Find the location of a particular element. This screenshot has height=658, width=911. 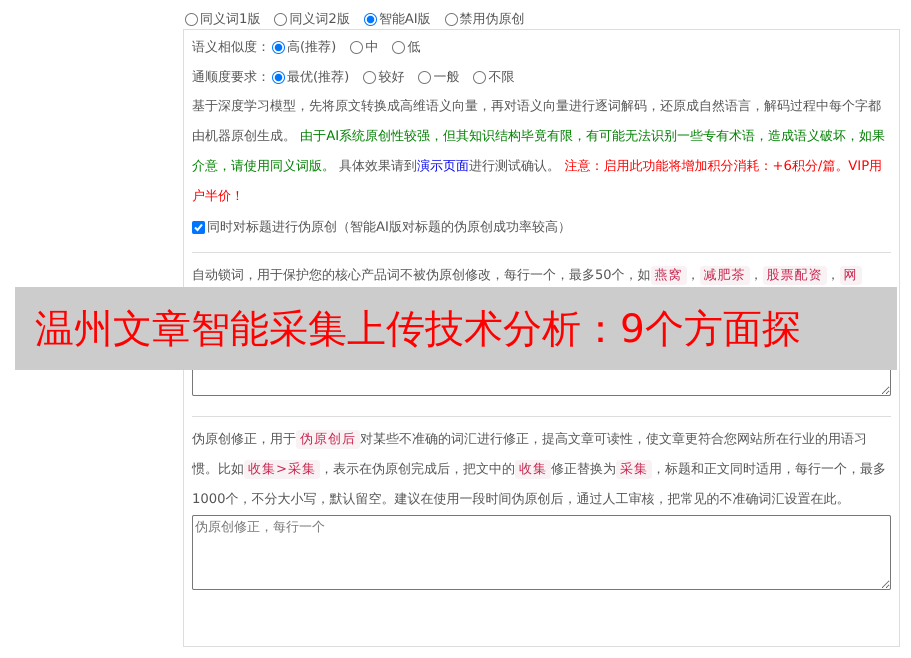

fluency-label: 通顺度要求： is located at coordinates (231, 77).